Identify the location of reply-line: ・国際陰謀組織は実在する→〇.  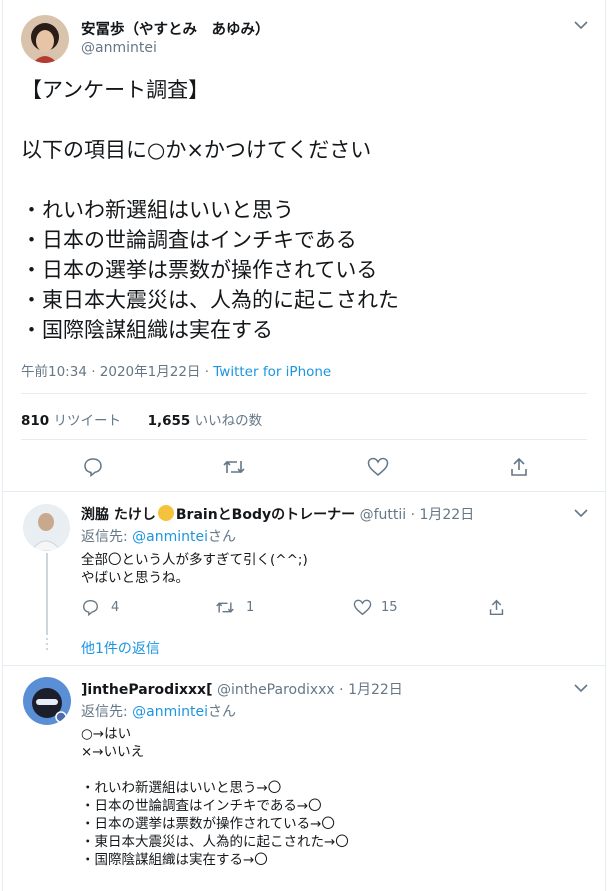
(174, 860).